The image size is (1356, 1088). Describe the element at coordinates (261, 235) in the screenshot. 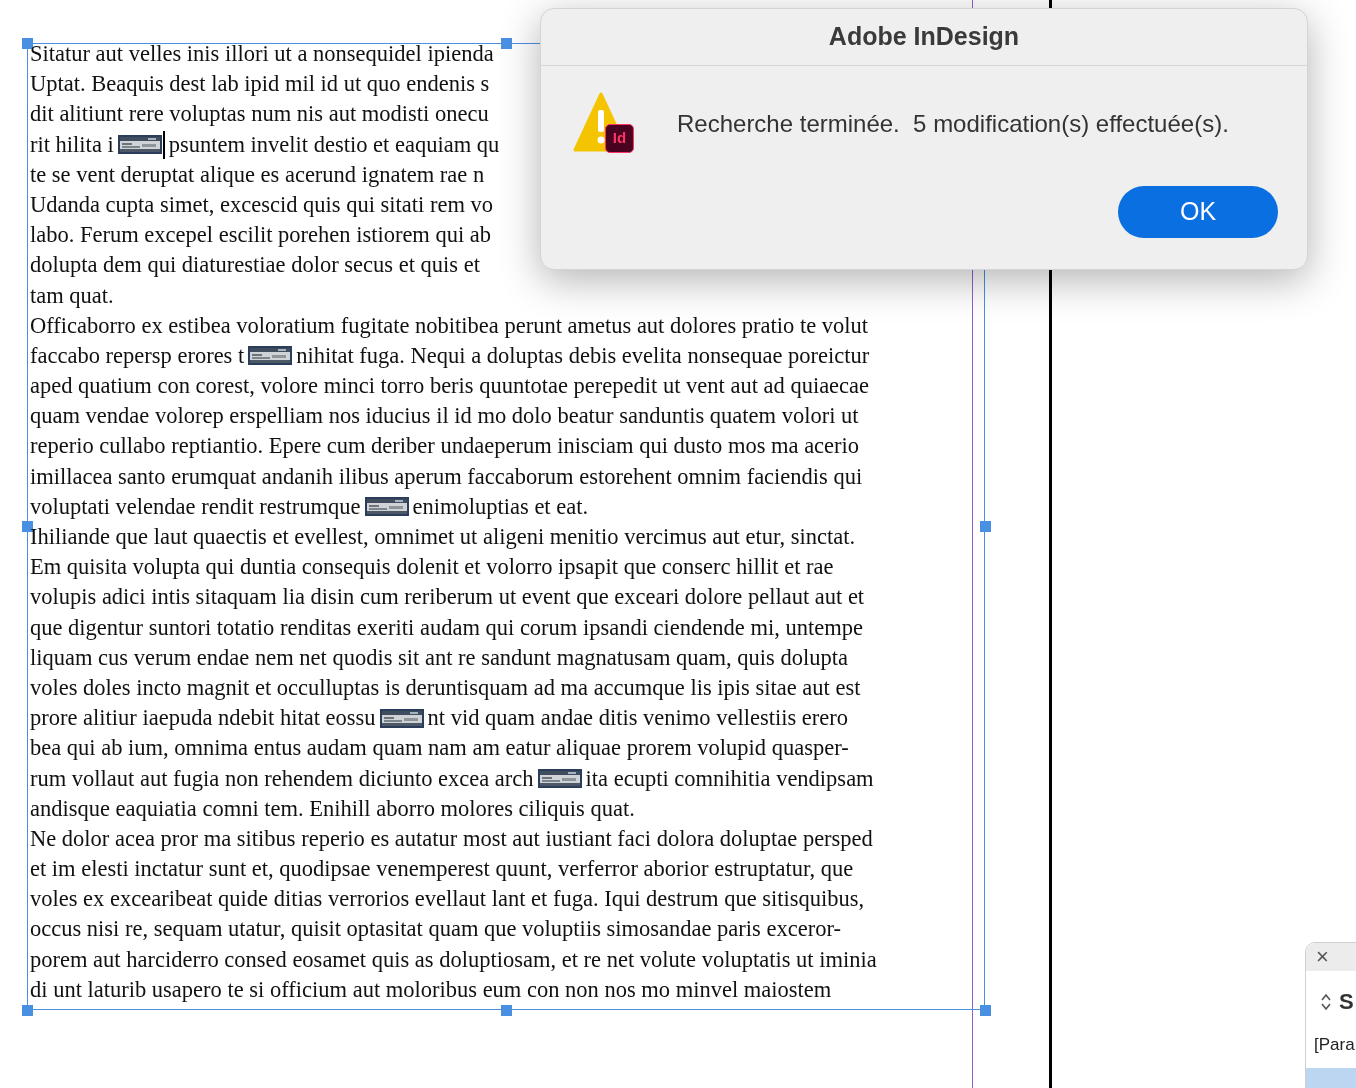

I see `body-text-line: labo. Ferum excepel escilit porehen istiorem qui ab` at that location.